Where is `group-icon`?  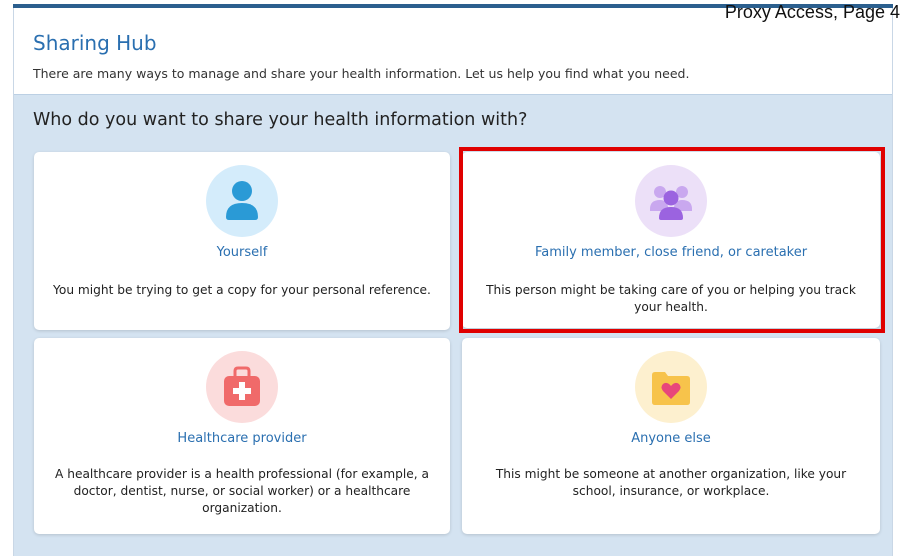 group-icon is located at coordinates (671, 201).